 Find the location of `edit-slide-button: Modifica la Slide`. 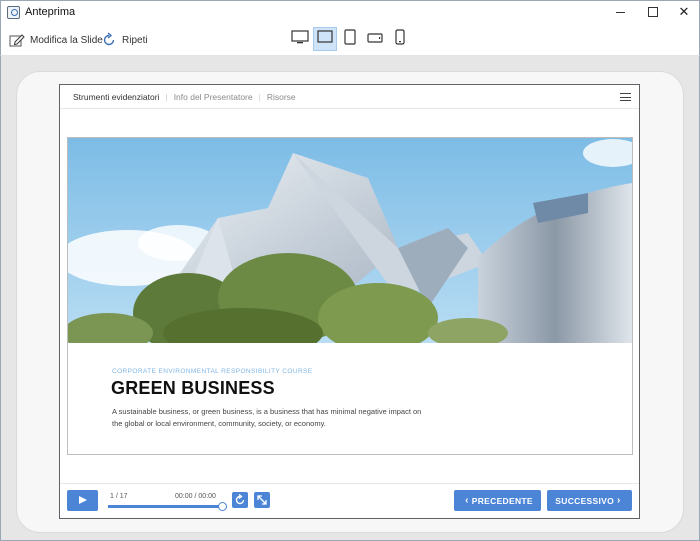

edit-slide-button: Modifica la Slide is located at coordinates (56, 40).